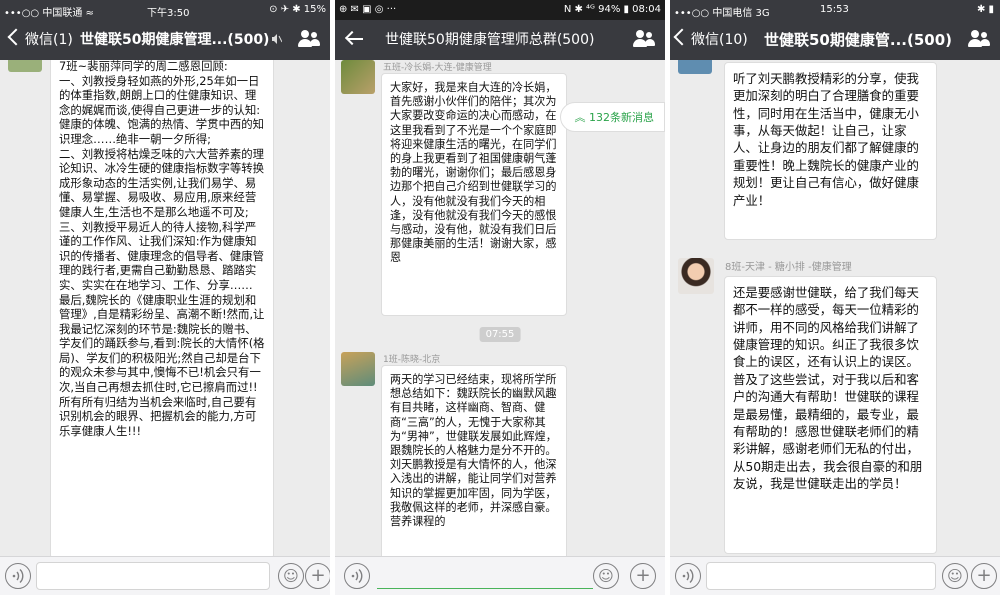  Describe the element at coordinates (168, 13) in the screenshot. I see `status-time: 下午3:50` at that location.